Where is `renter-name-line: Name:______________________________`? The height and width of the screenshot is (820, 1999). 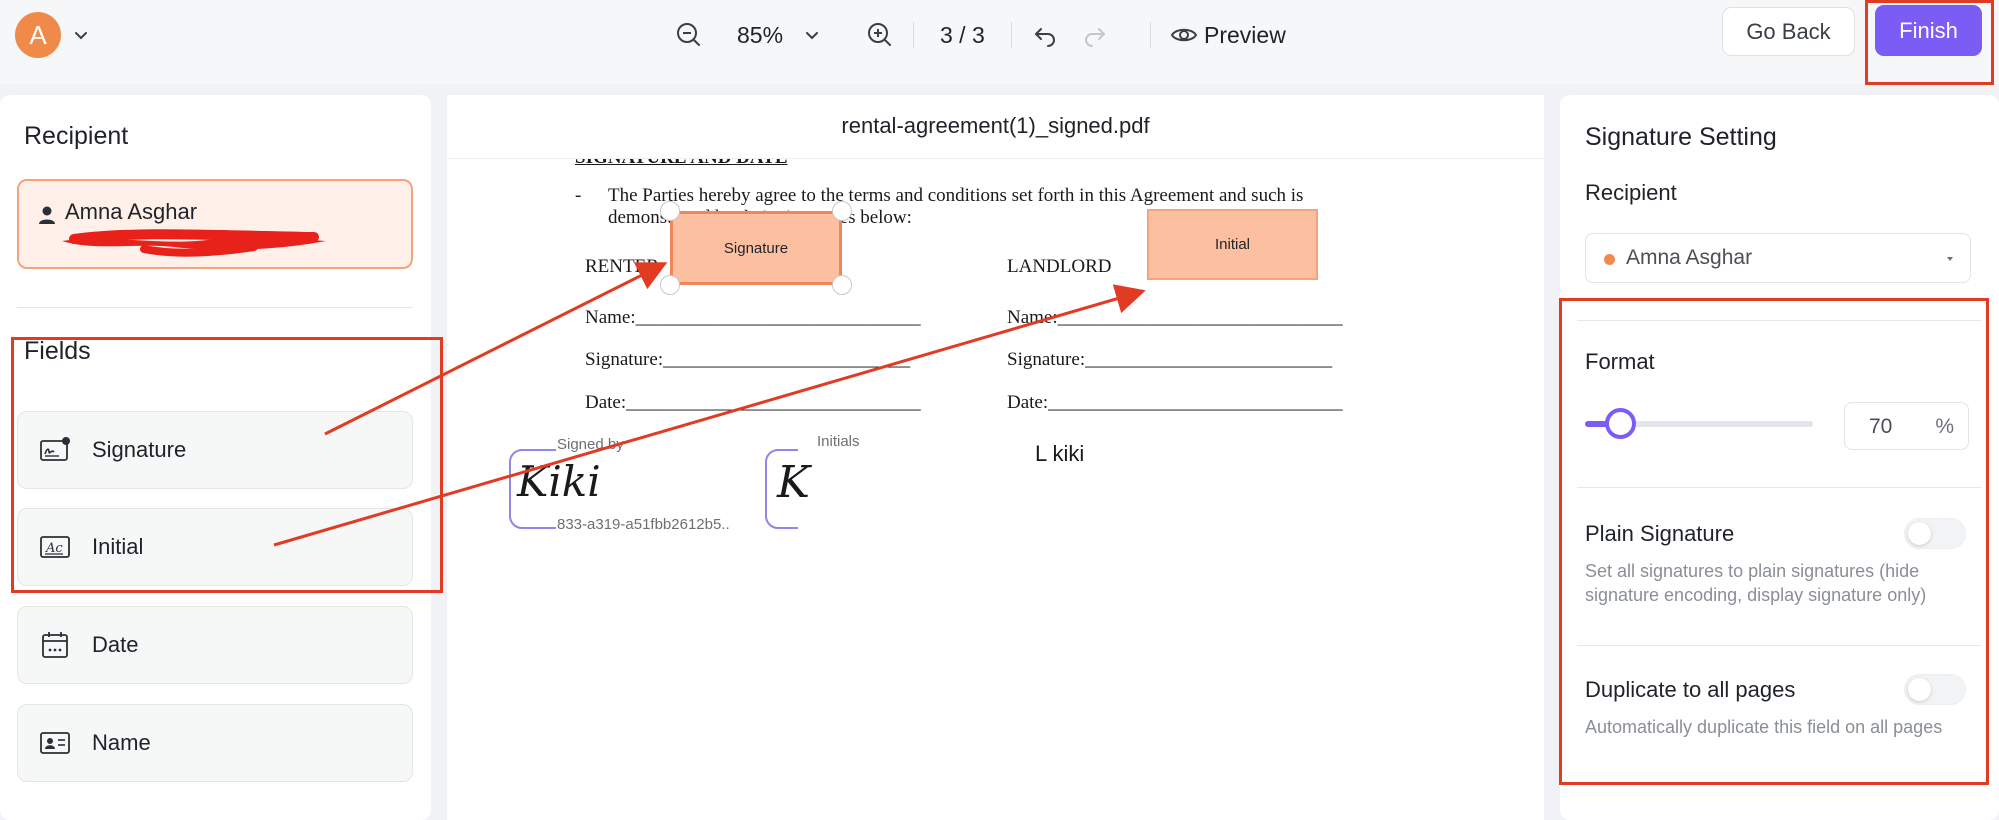 renter-name-line: Name:______________________________ is located at coordinates (753, 317).